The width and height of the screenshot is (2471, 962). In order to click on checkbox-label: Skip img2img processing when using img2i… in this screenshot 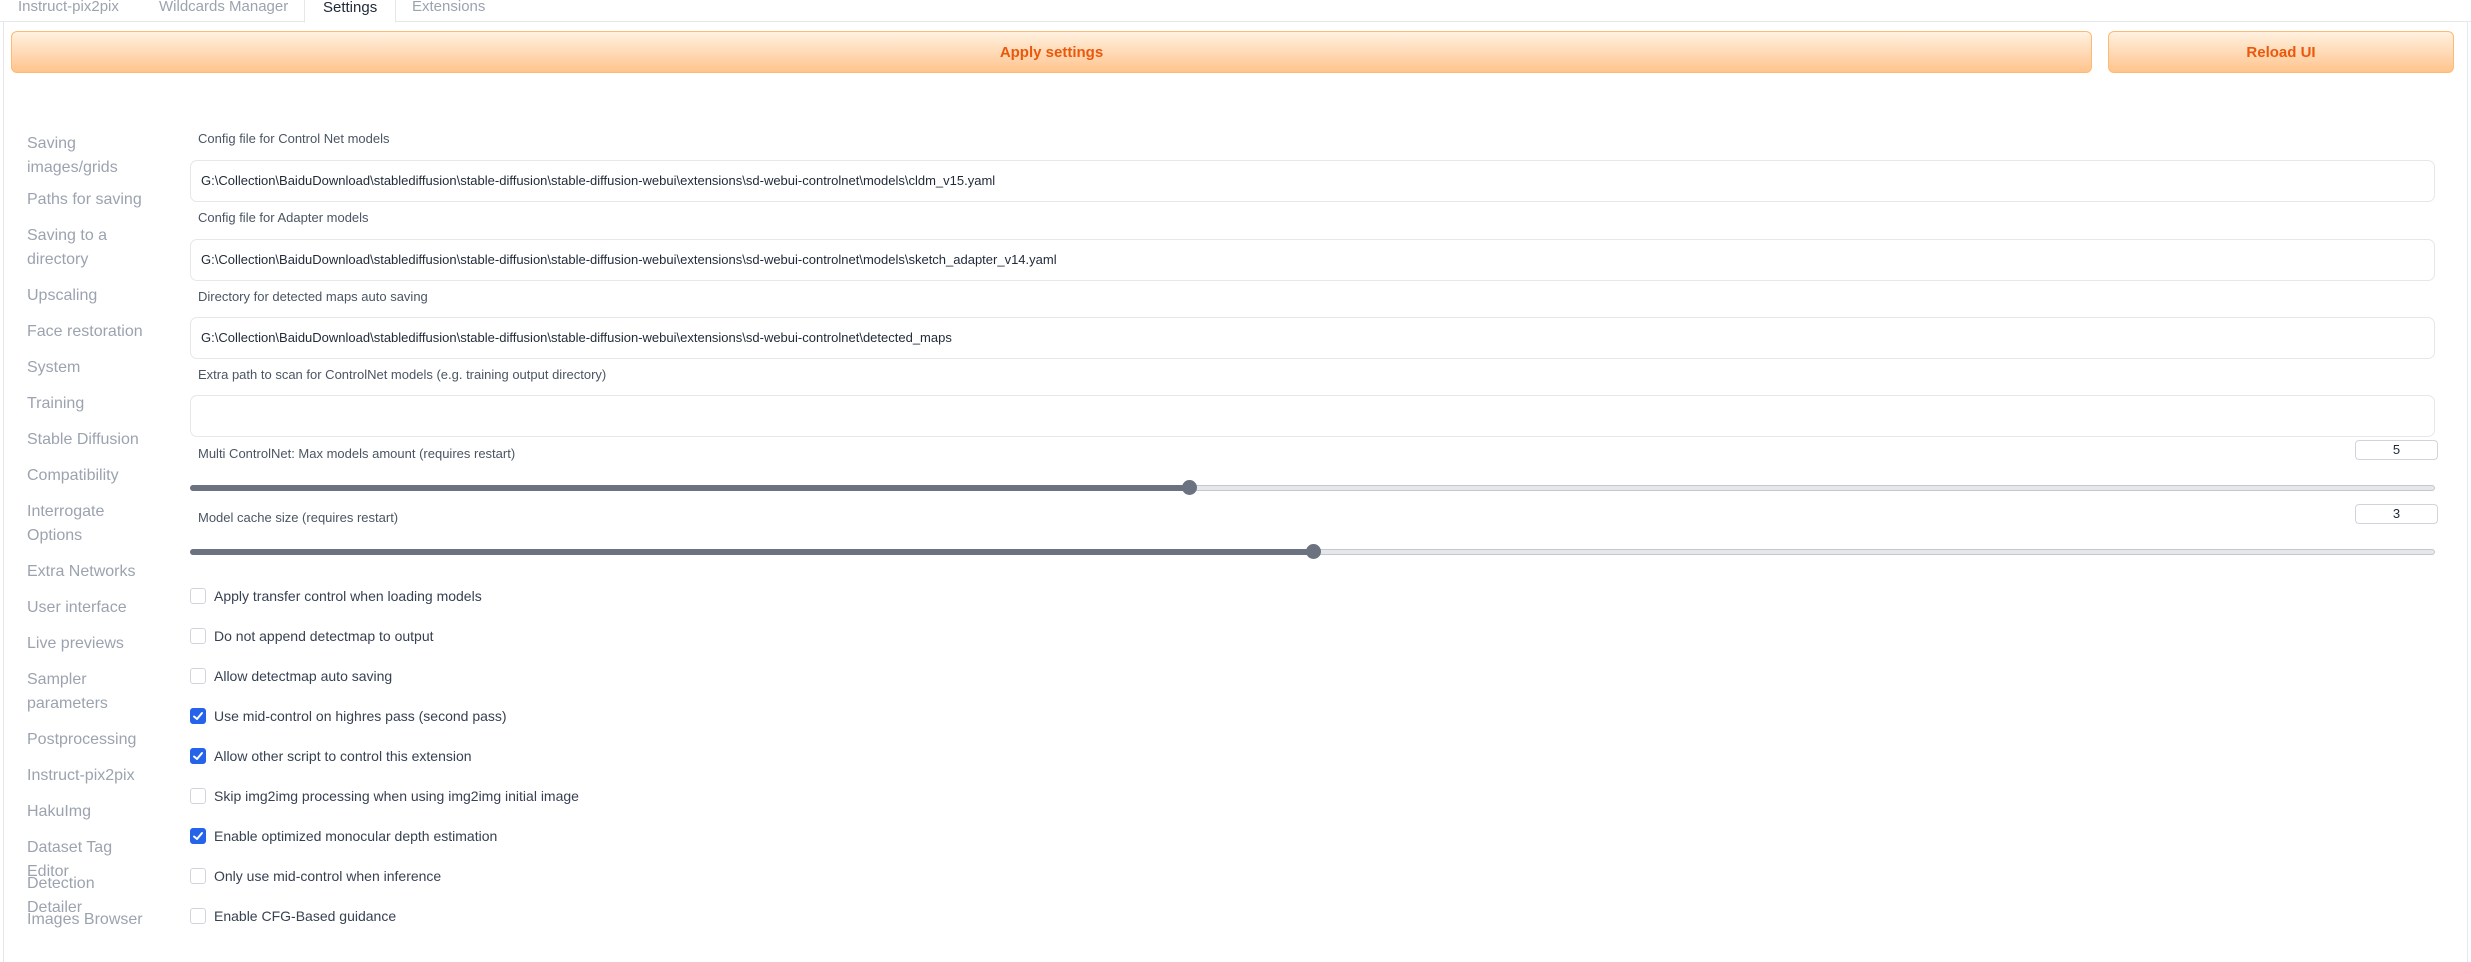, I will do `click(396, 796)`.